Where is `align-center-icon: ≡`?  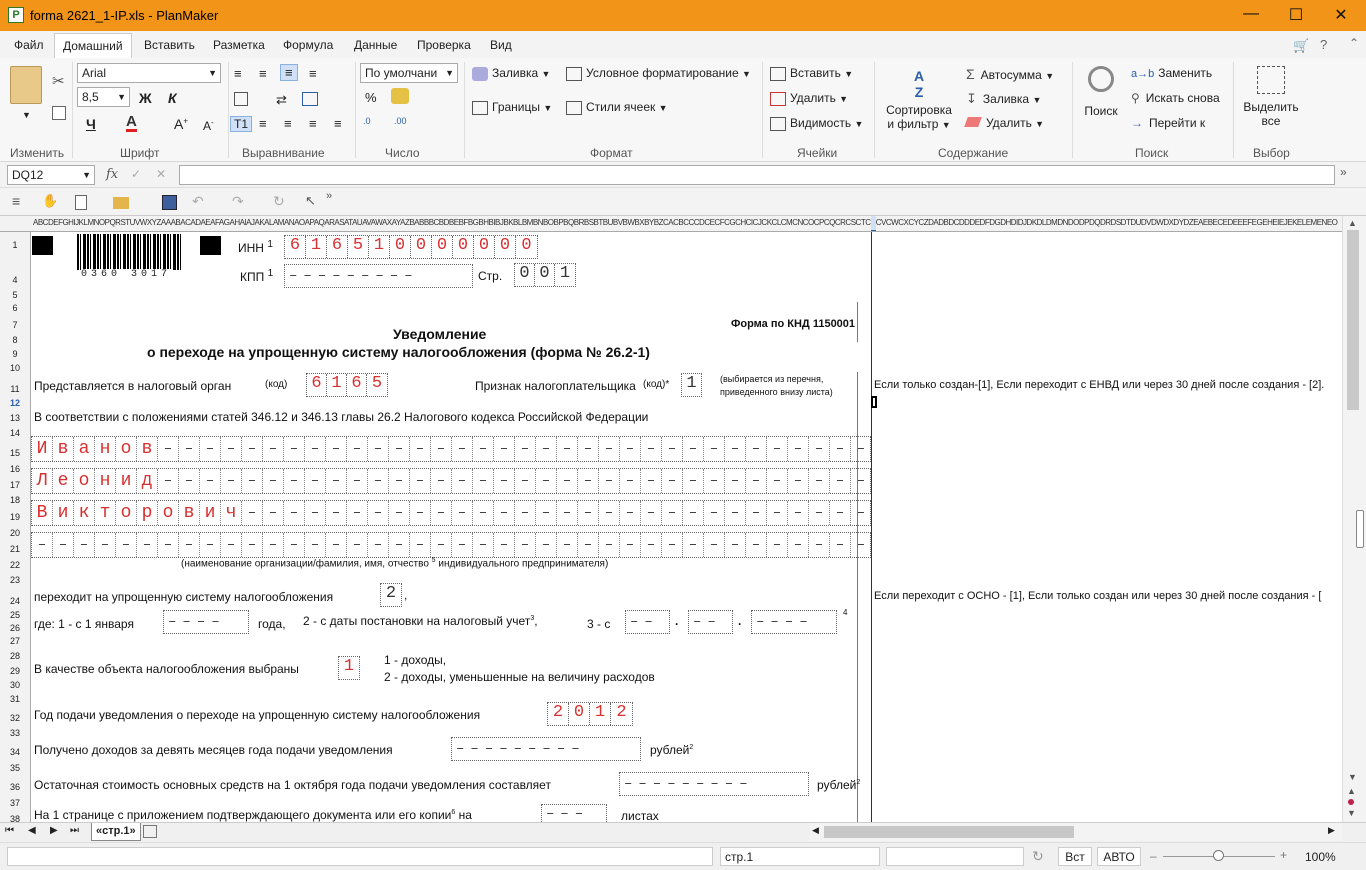
align-center-icon: ≡ is located at coordinates (288, 123).